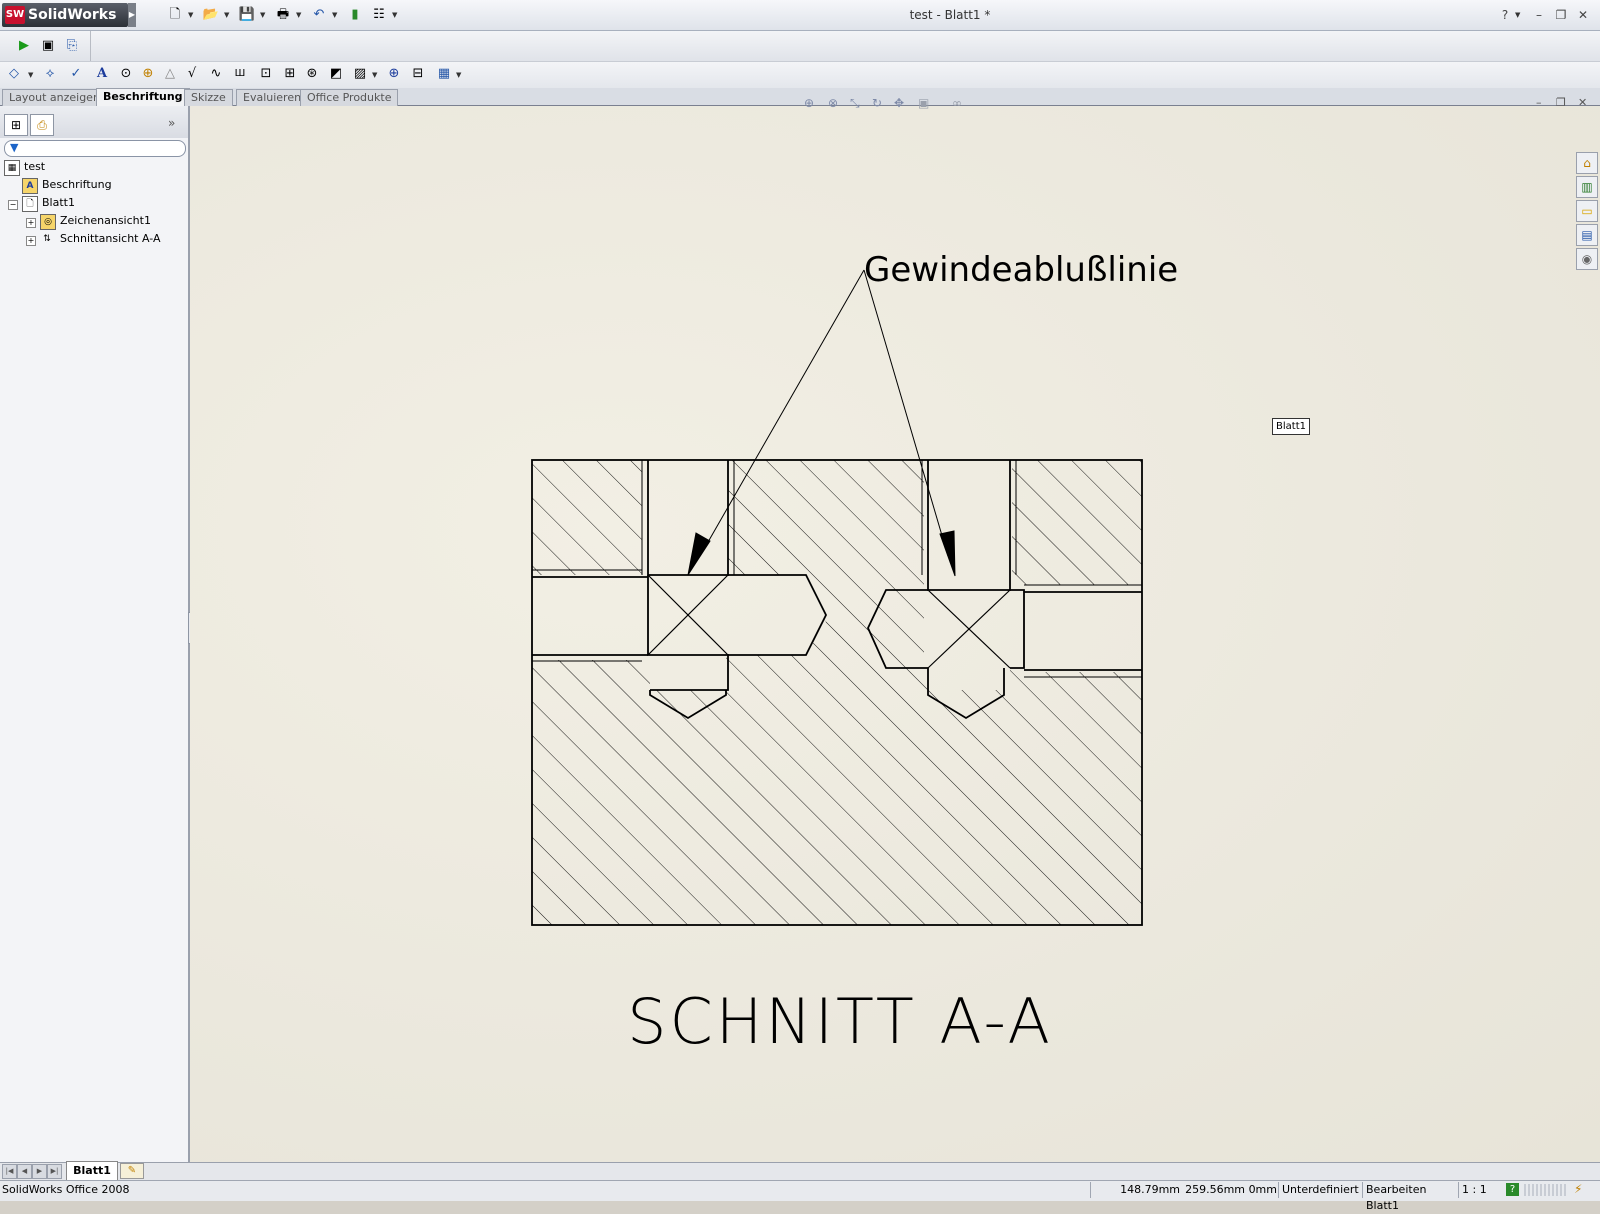  Describe the element at coordinates (39, 1171) in the screenshot. I see `next-sheet-icon: ▶` at that location.